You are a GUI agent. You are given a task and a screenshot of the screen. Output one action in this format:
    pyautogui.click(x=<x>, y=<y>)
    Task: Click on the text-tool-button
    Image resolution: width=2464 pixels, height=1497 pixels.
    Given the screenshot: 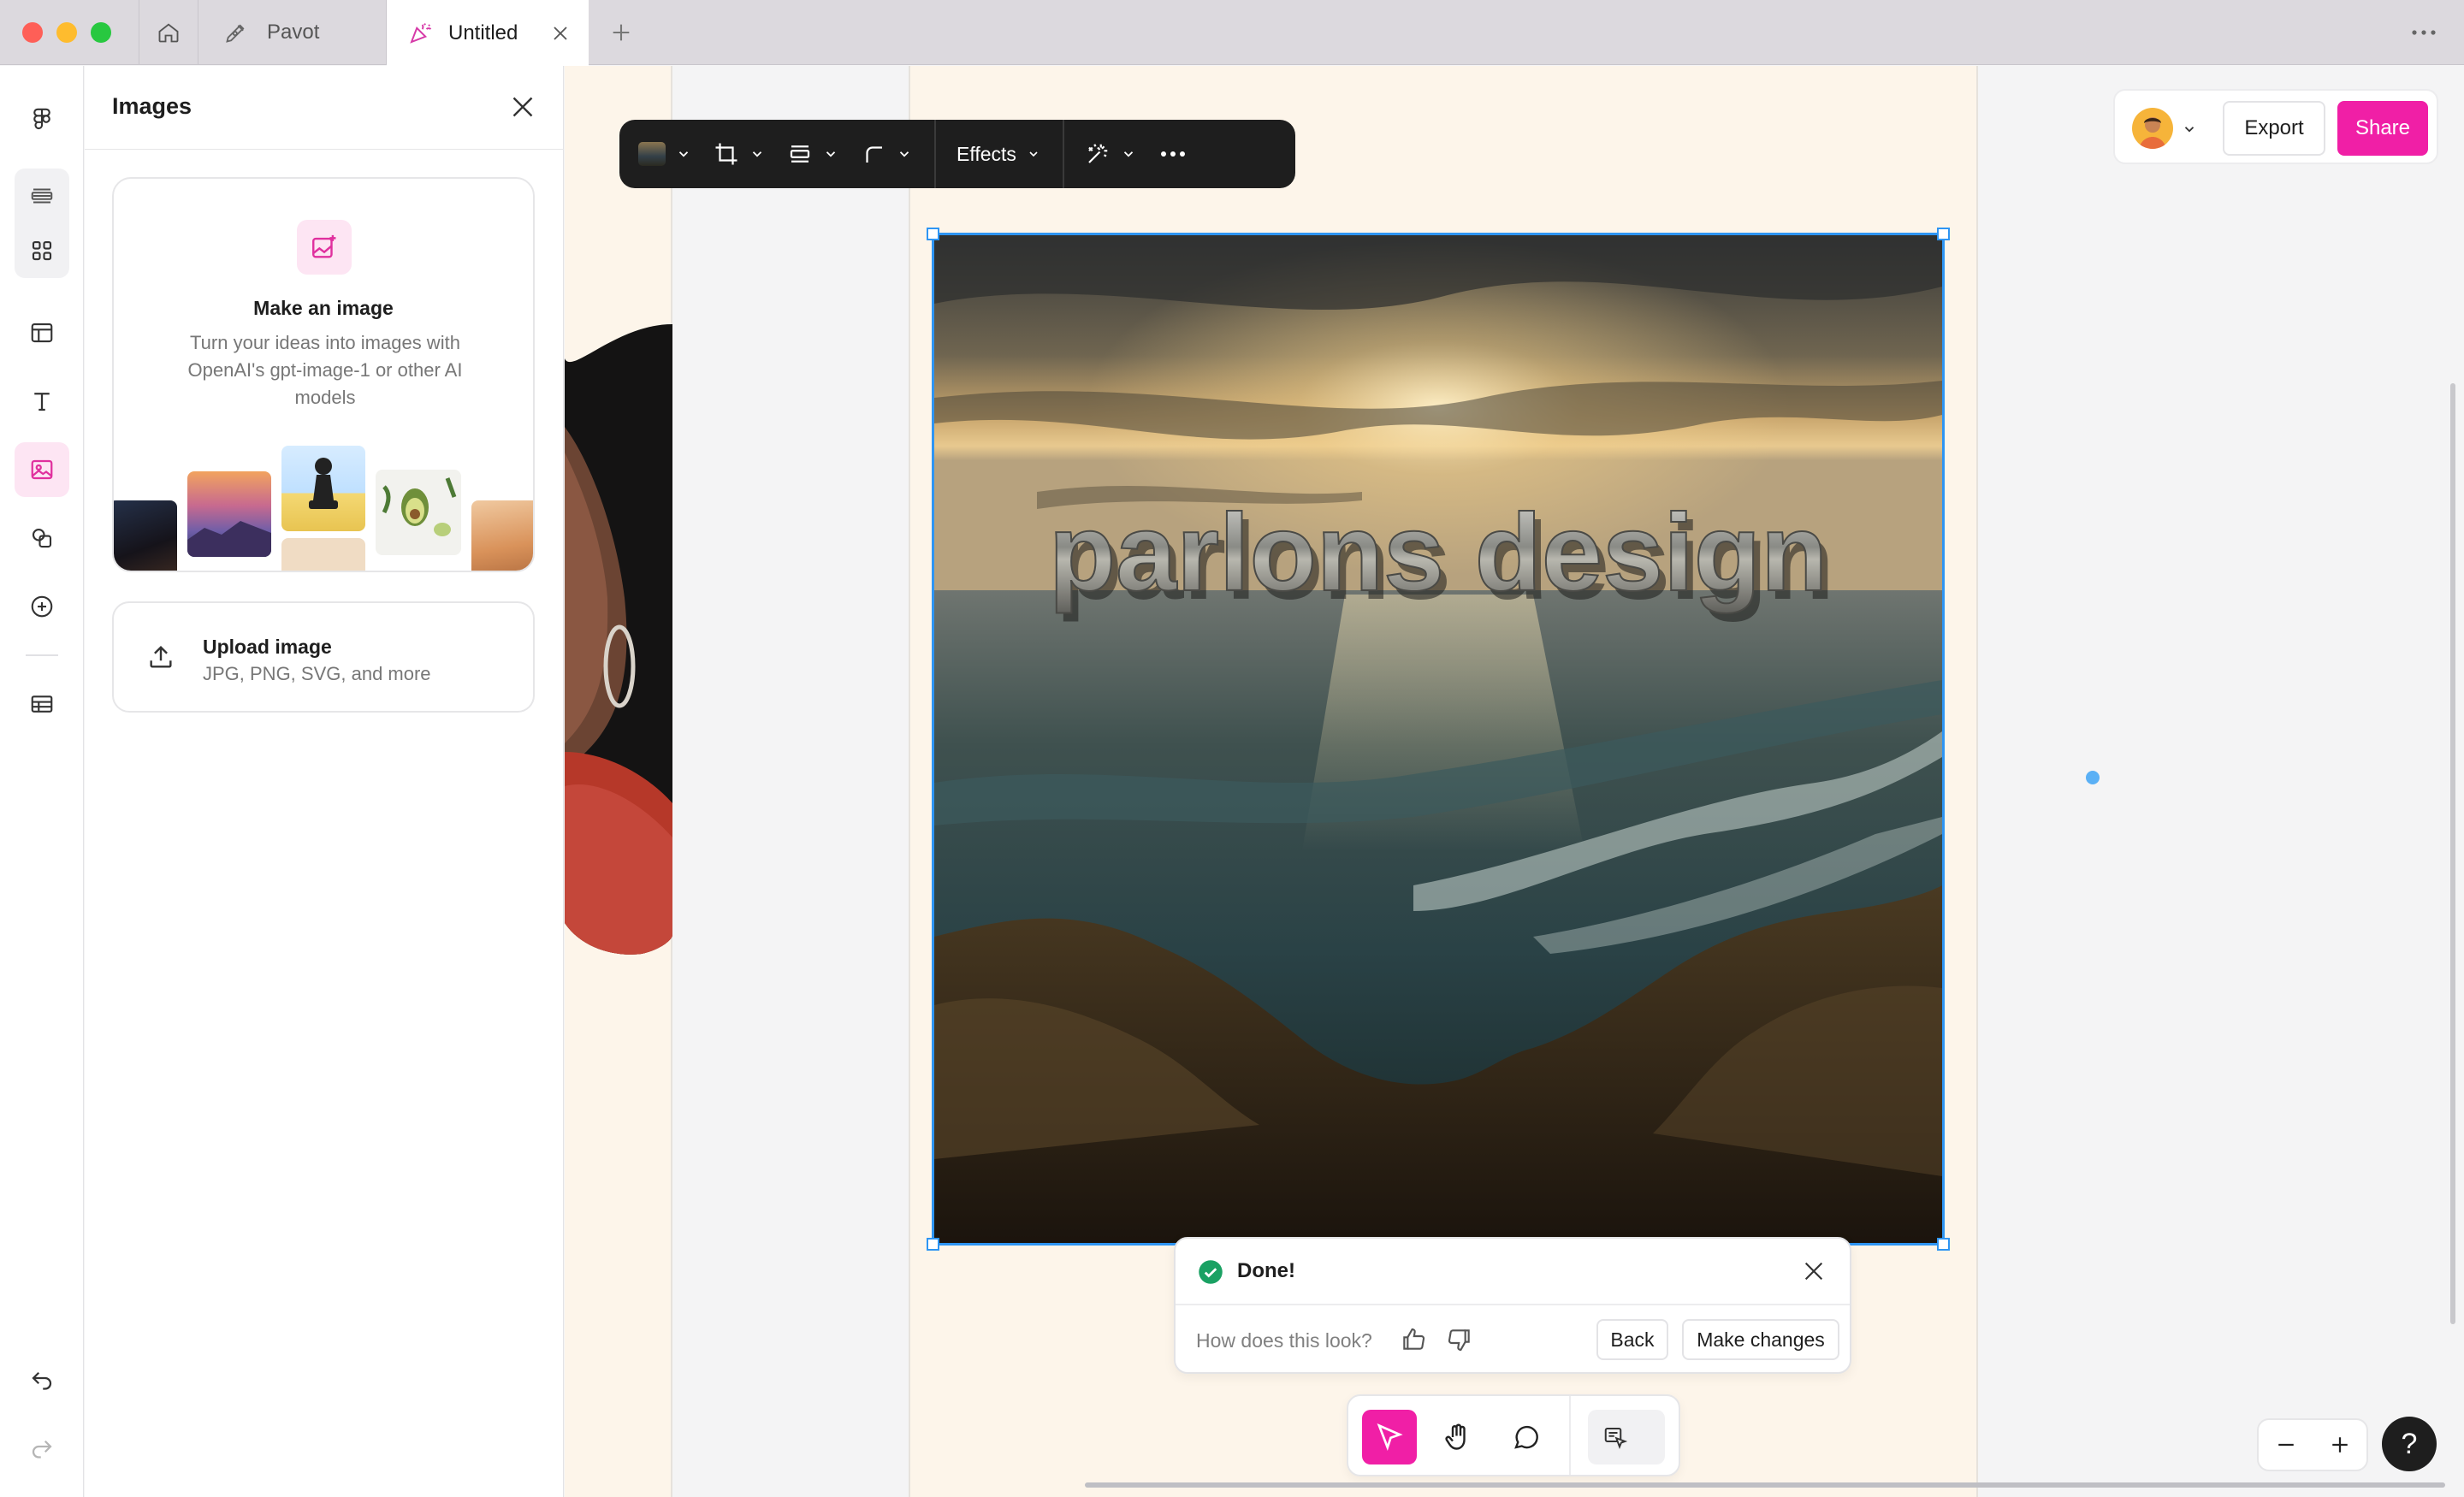 What is the action you would take?
    pyautogui.click(x=42, y=401)
    